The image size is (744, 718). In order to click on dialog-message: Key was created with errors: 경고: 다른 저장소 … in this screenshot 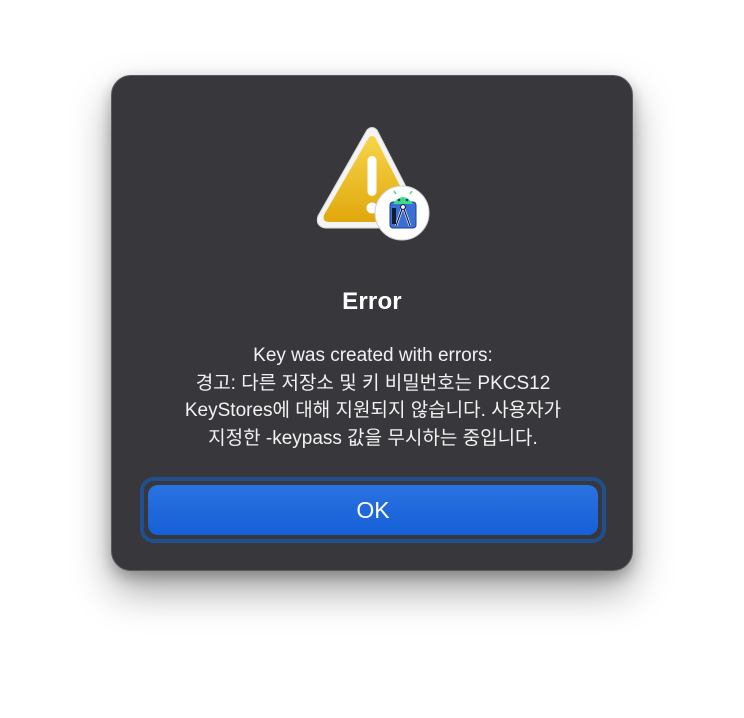, I will do `click(373, 397)`.